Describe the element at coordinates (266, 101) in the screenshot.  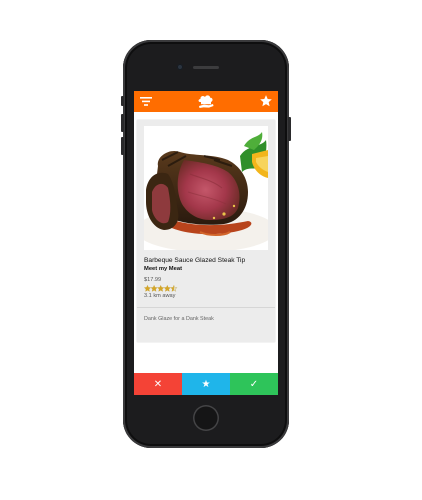
I see `star-icon` at that location.